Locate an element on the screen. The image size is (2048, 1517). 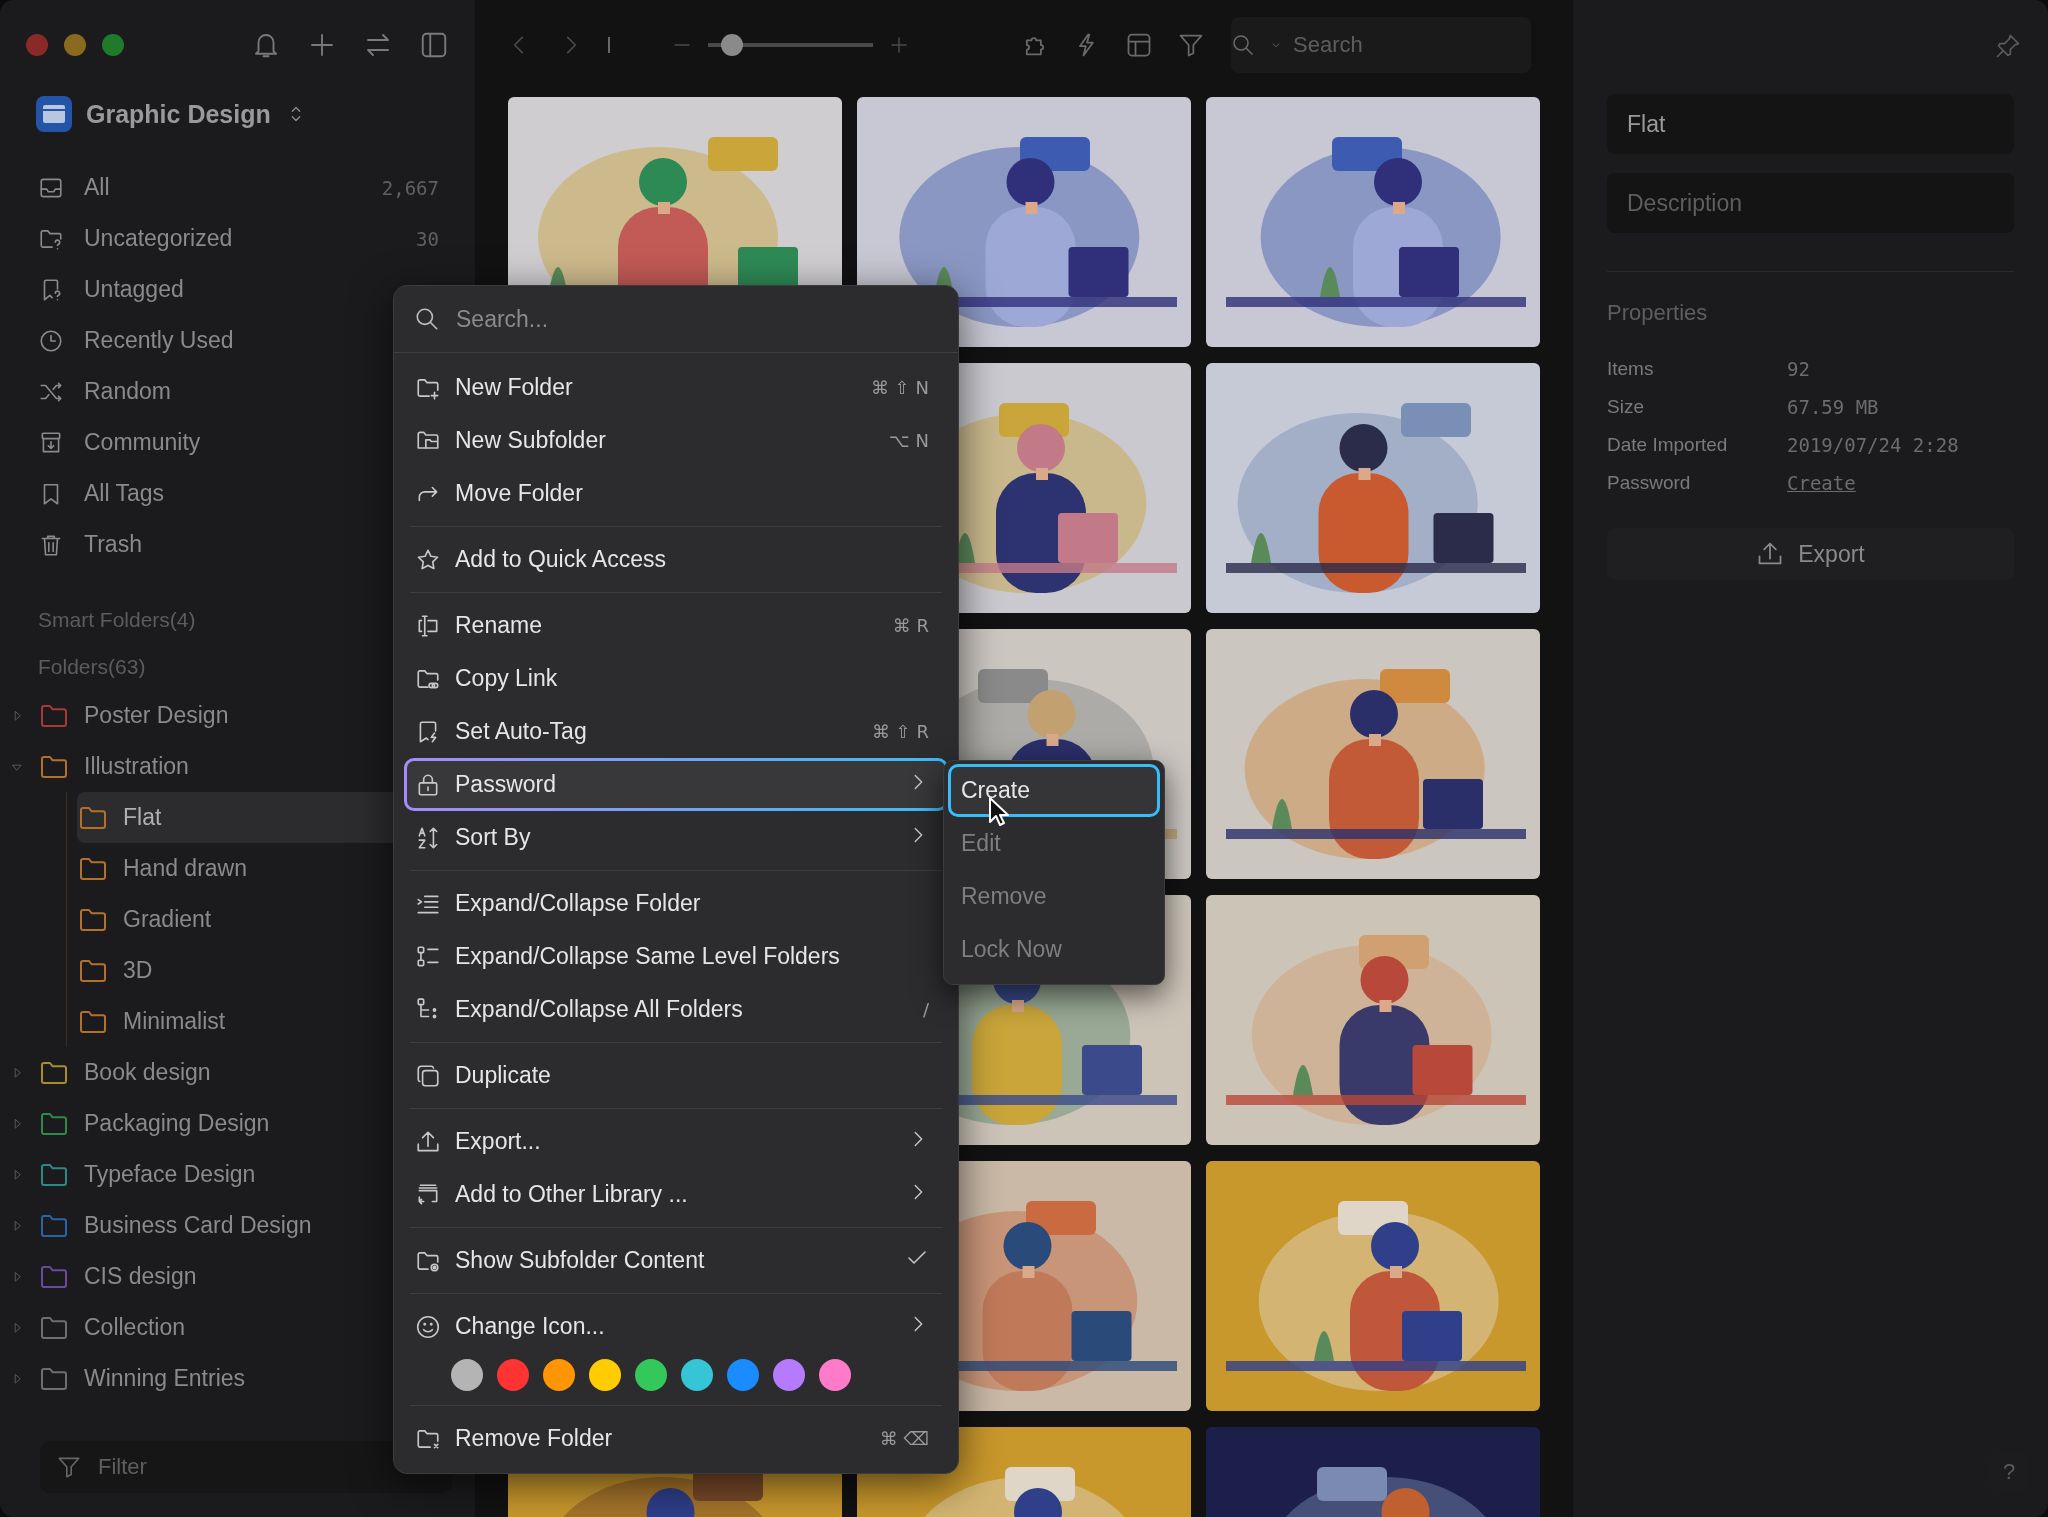
nav-label: Untagged is located at coordinates (134, 289).